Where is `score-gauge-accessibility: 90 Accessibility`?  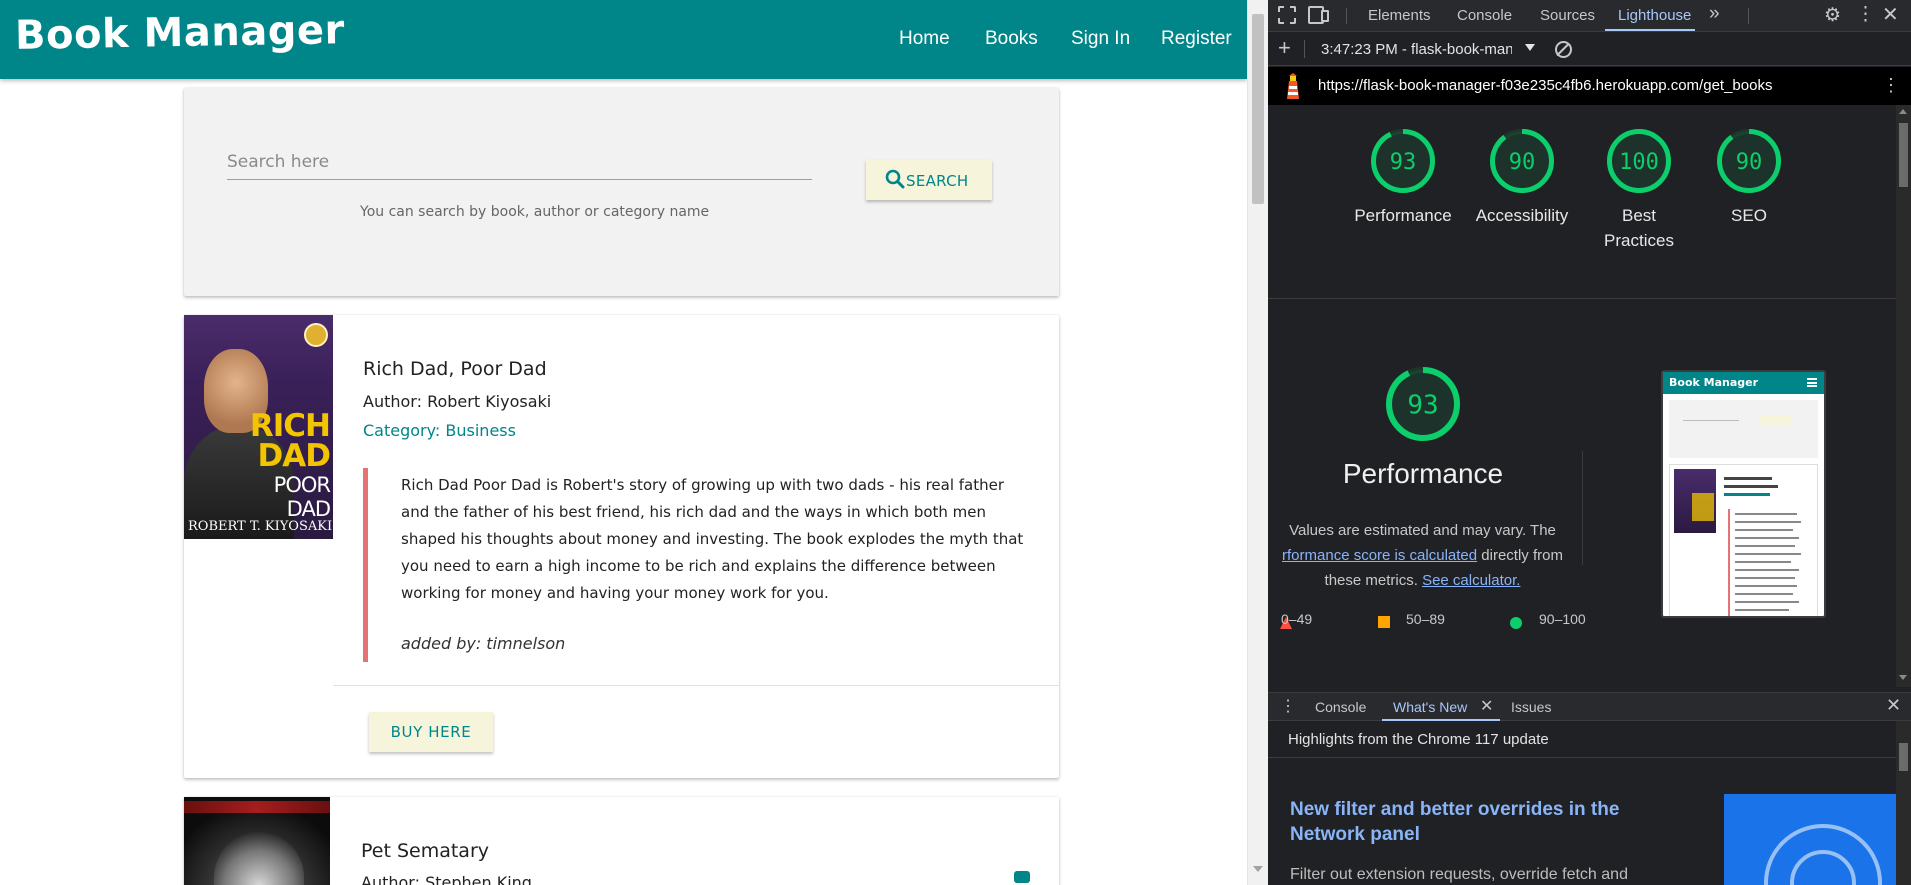 score-gauge-accessibility: 90 Accessibility is located at coordinates (1522, 177).